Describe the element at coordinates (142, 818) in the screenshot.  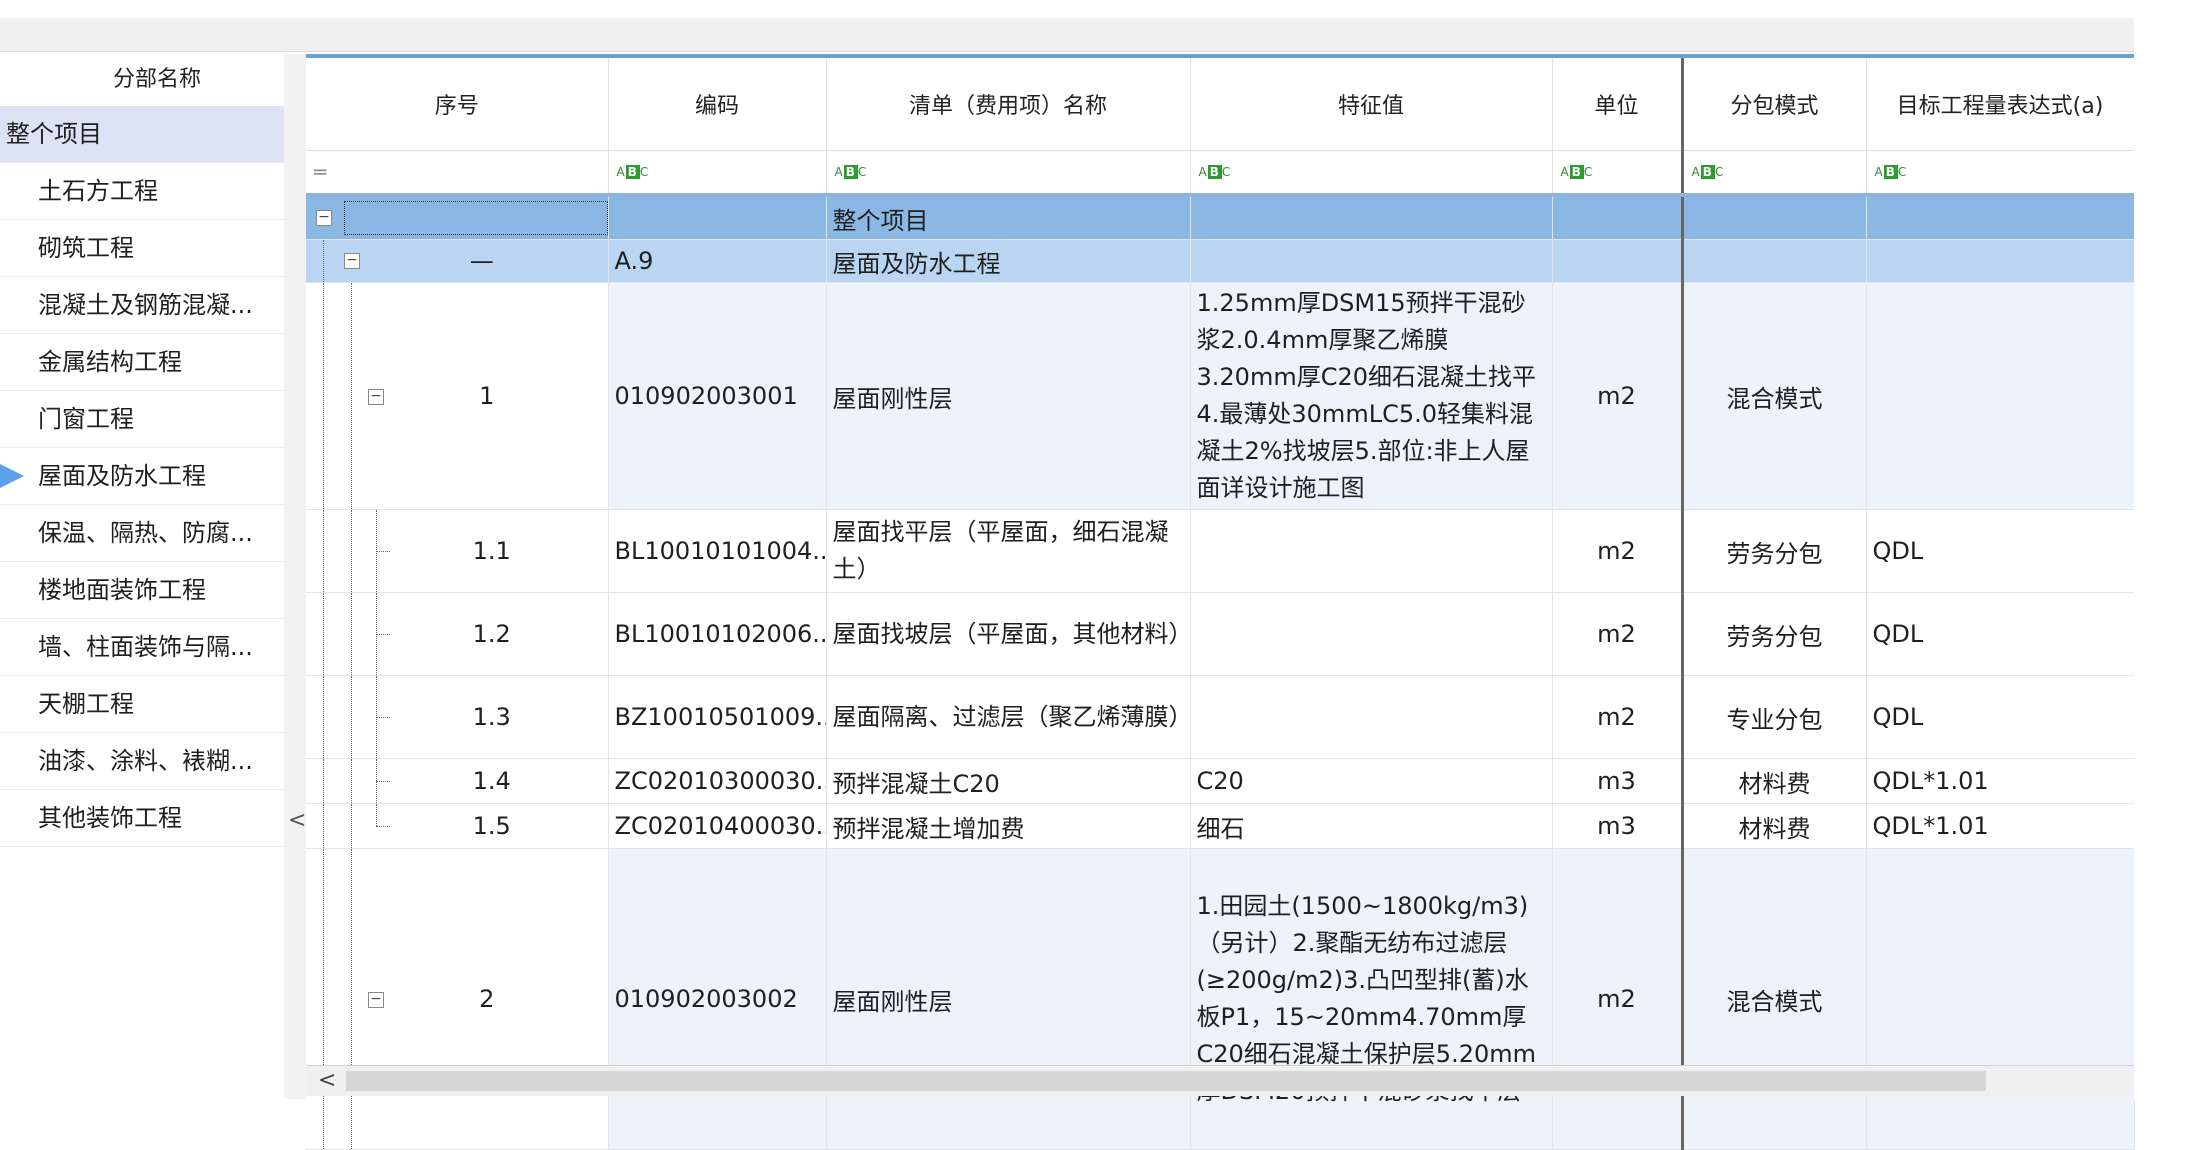
I see `sidebar-item-other-finish: 其他装饰工程` at that location.